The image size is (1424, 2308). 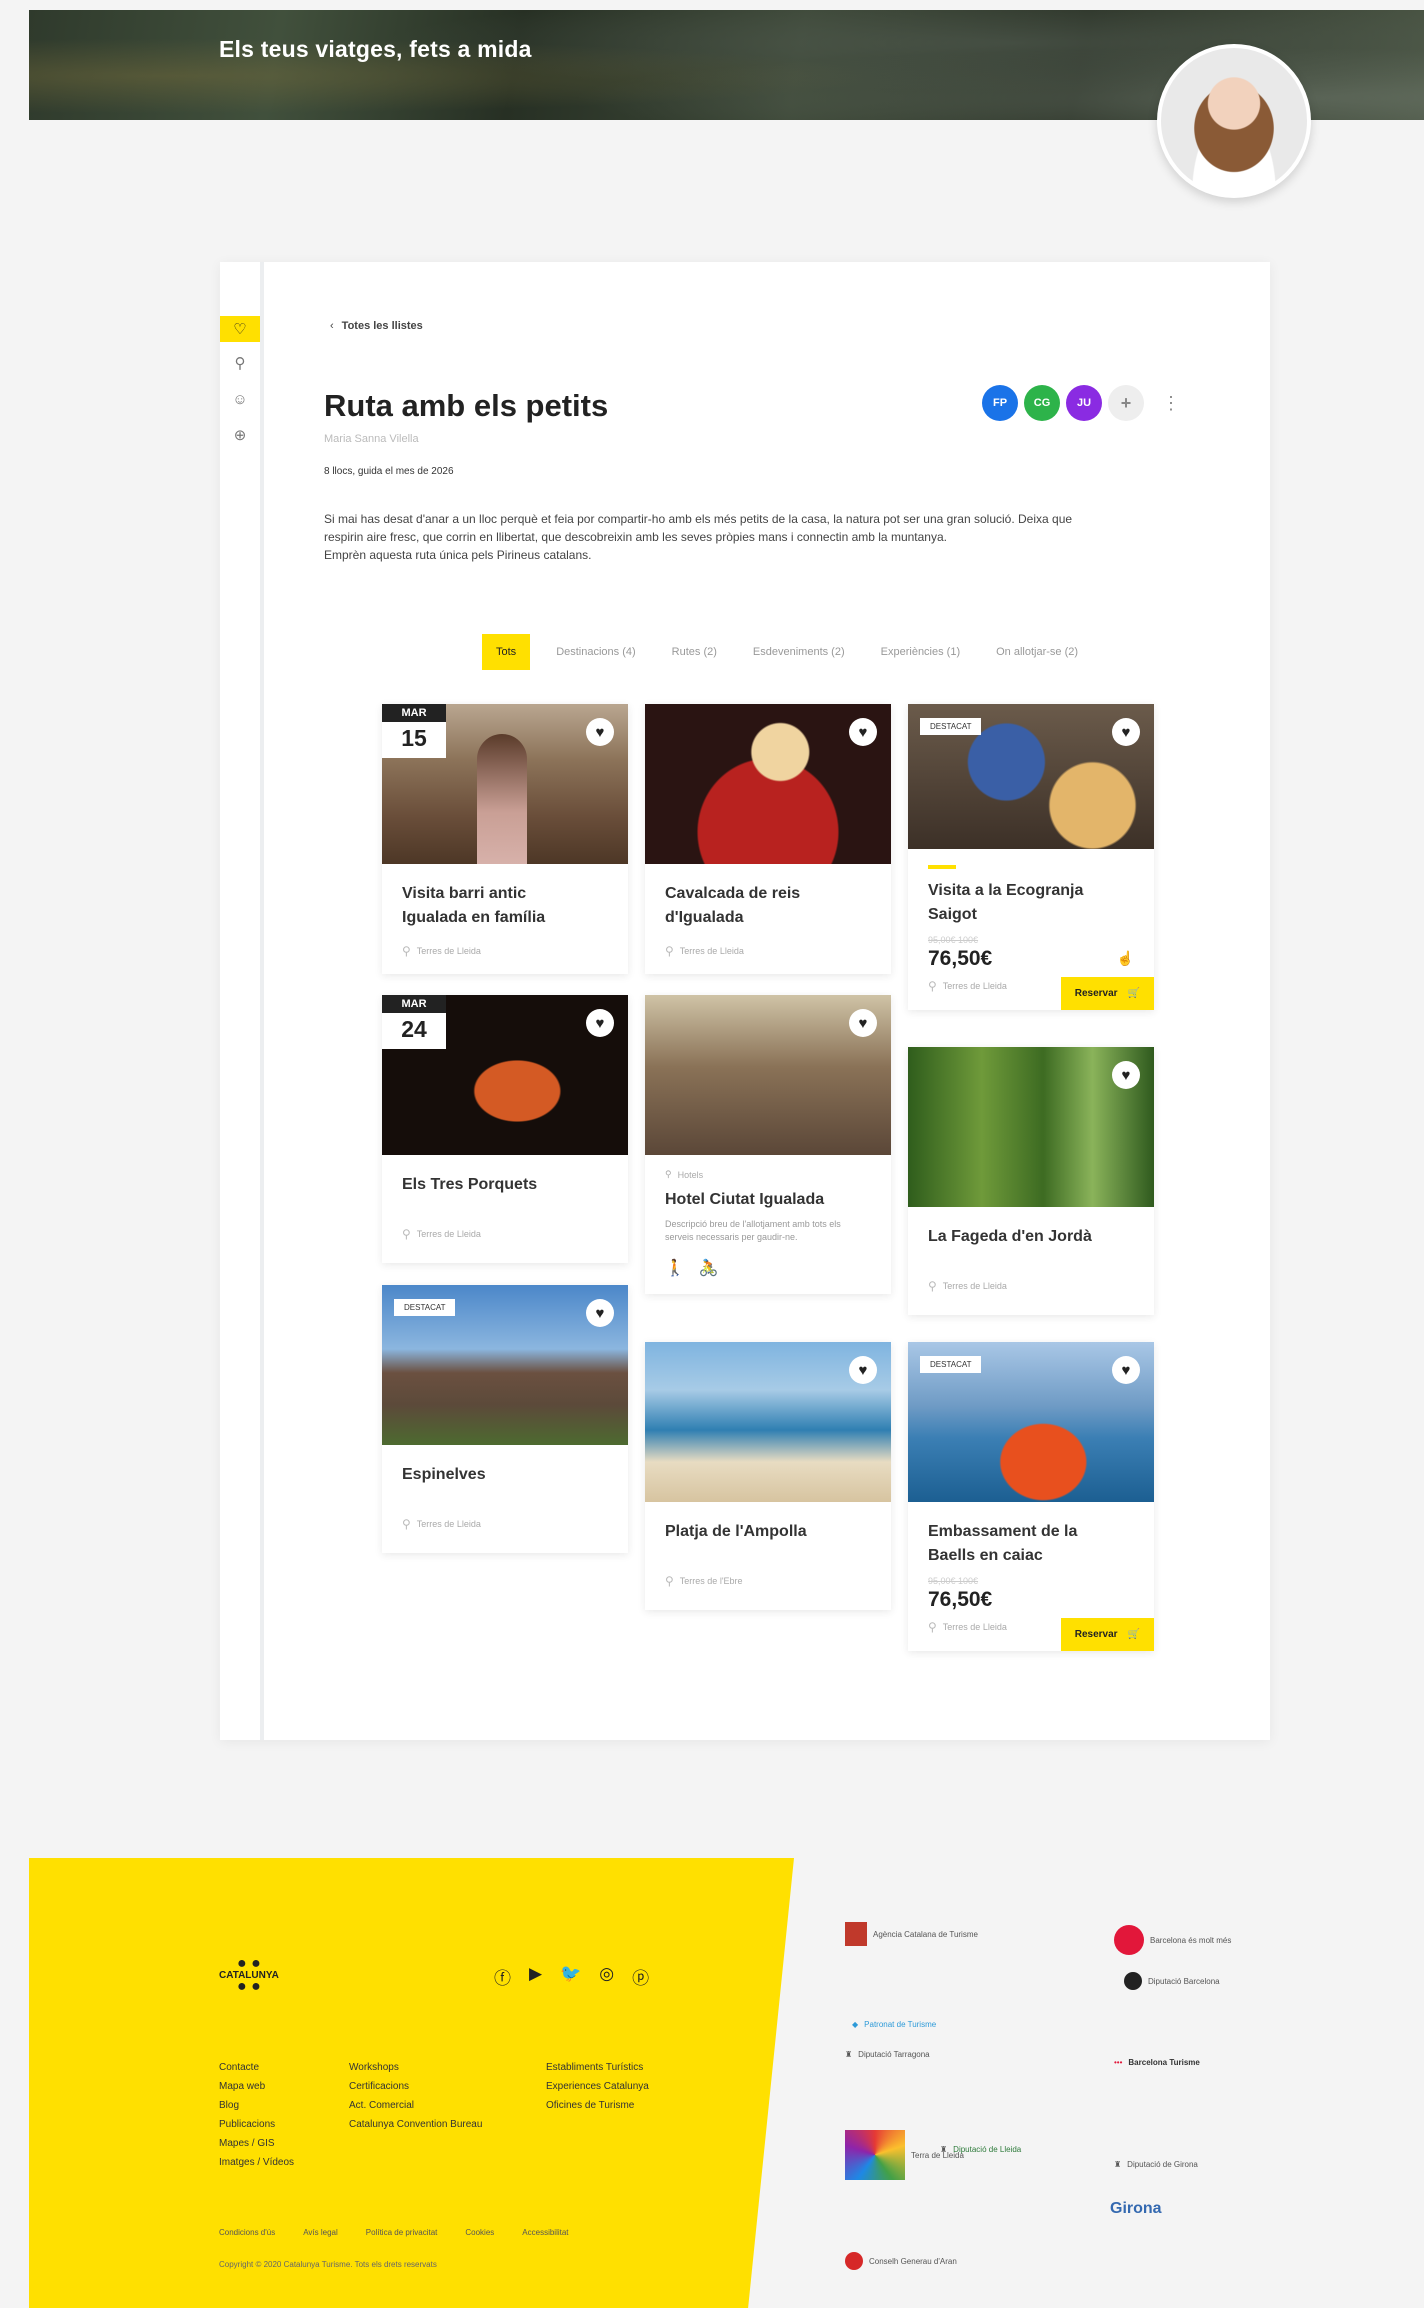 What do you see at coordinates (768, 1532) in the screenshot?
I see `card-title: Platja de l'Ampolla` at bounding box center [768, 1532].